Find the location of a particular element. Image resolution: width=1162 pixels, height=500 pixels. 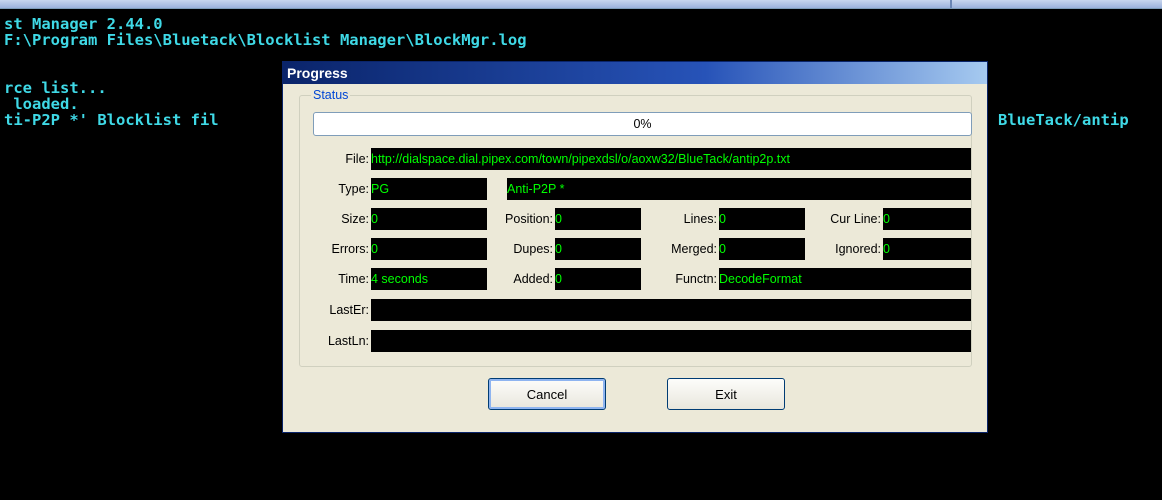

last-line-value is located at coordinates (671, 341).